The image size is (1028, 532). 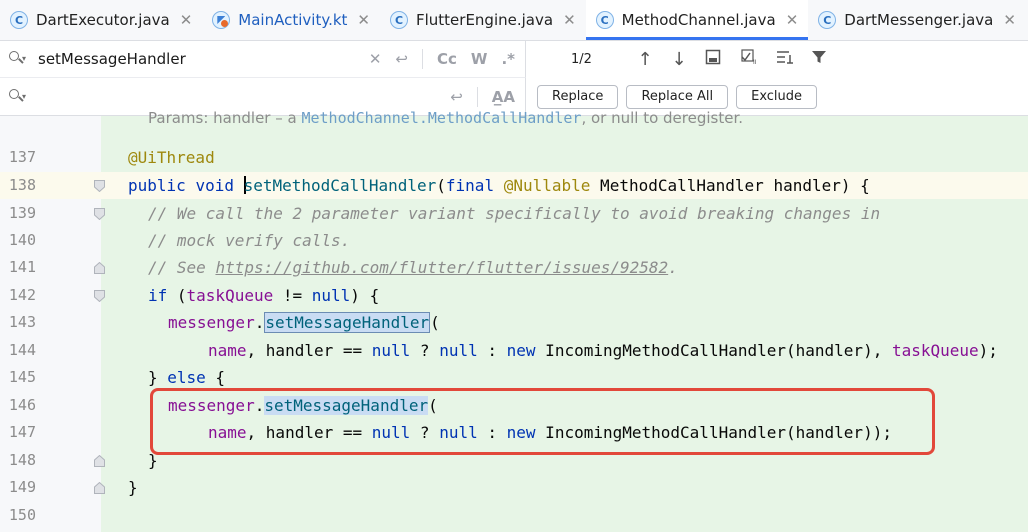 What do you see at coordinates (514, 377) in the screenshot?
I see `code-line-145: 145 } else {` at bounding box center [514, 377].